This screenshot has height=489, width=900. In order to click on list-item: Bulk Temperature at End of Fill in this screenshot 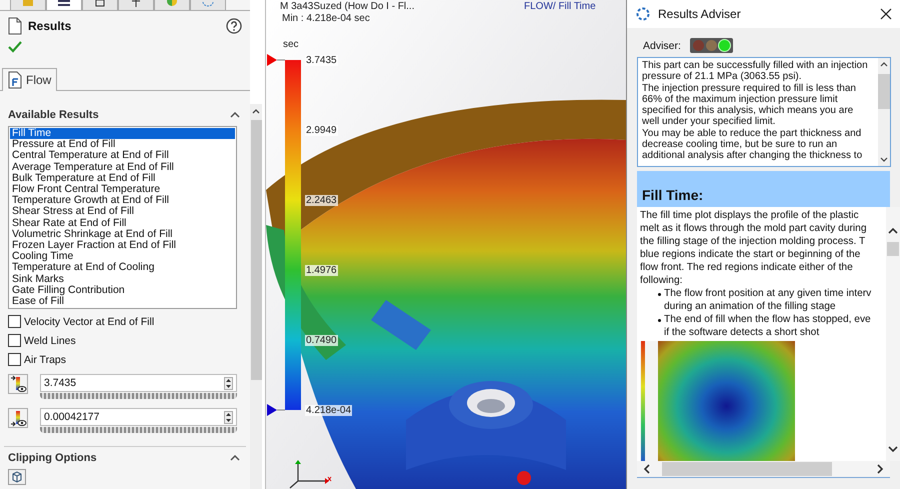, I will do `click(122, 178)`.